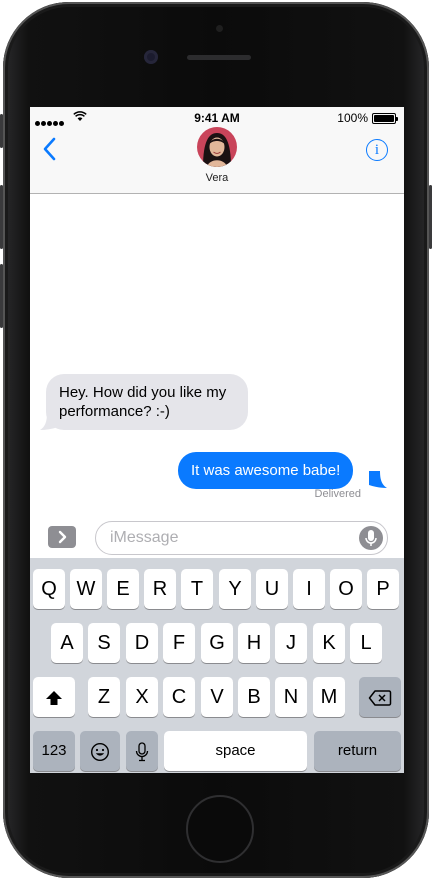 Image resolution: width=432 pixels, height=881 pixels. Describe the element at coordinates (179, 643) in the screenshot. I see `key-f: F` at that location.